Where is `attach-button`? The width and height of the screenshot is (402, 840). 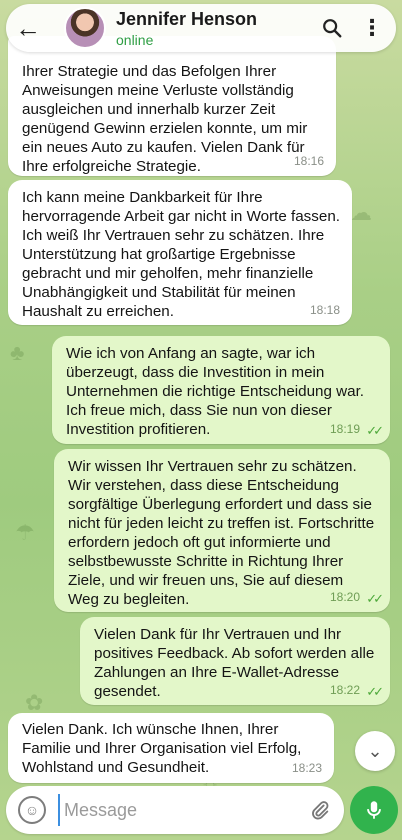
attach-button is located at coordinates (320, 810).